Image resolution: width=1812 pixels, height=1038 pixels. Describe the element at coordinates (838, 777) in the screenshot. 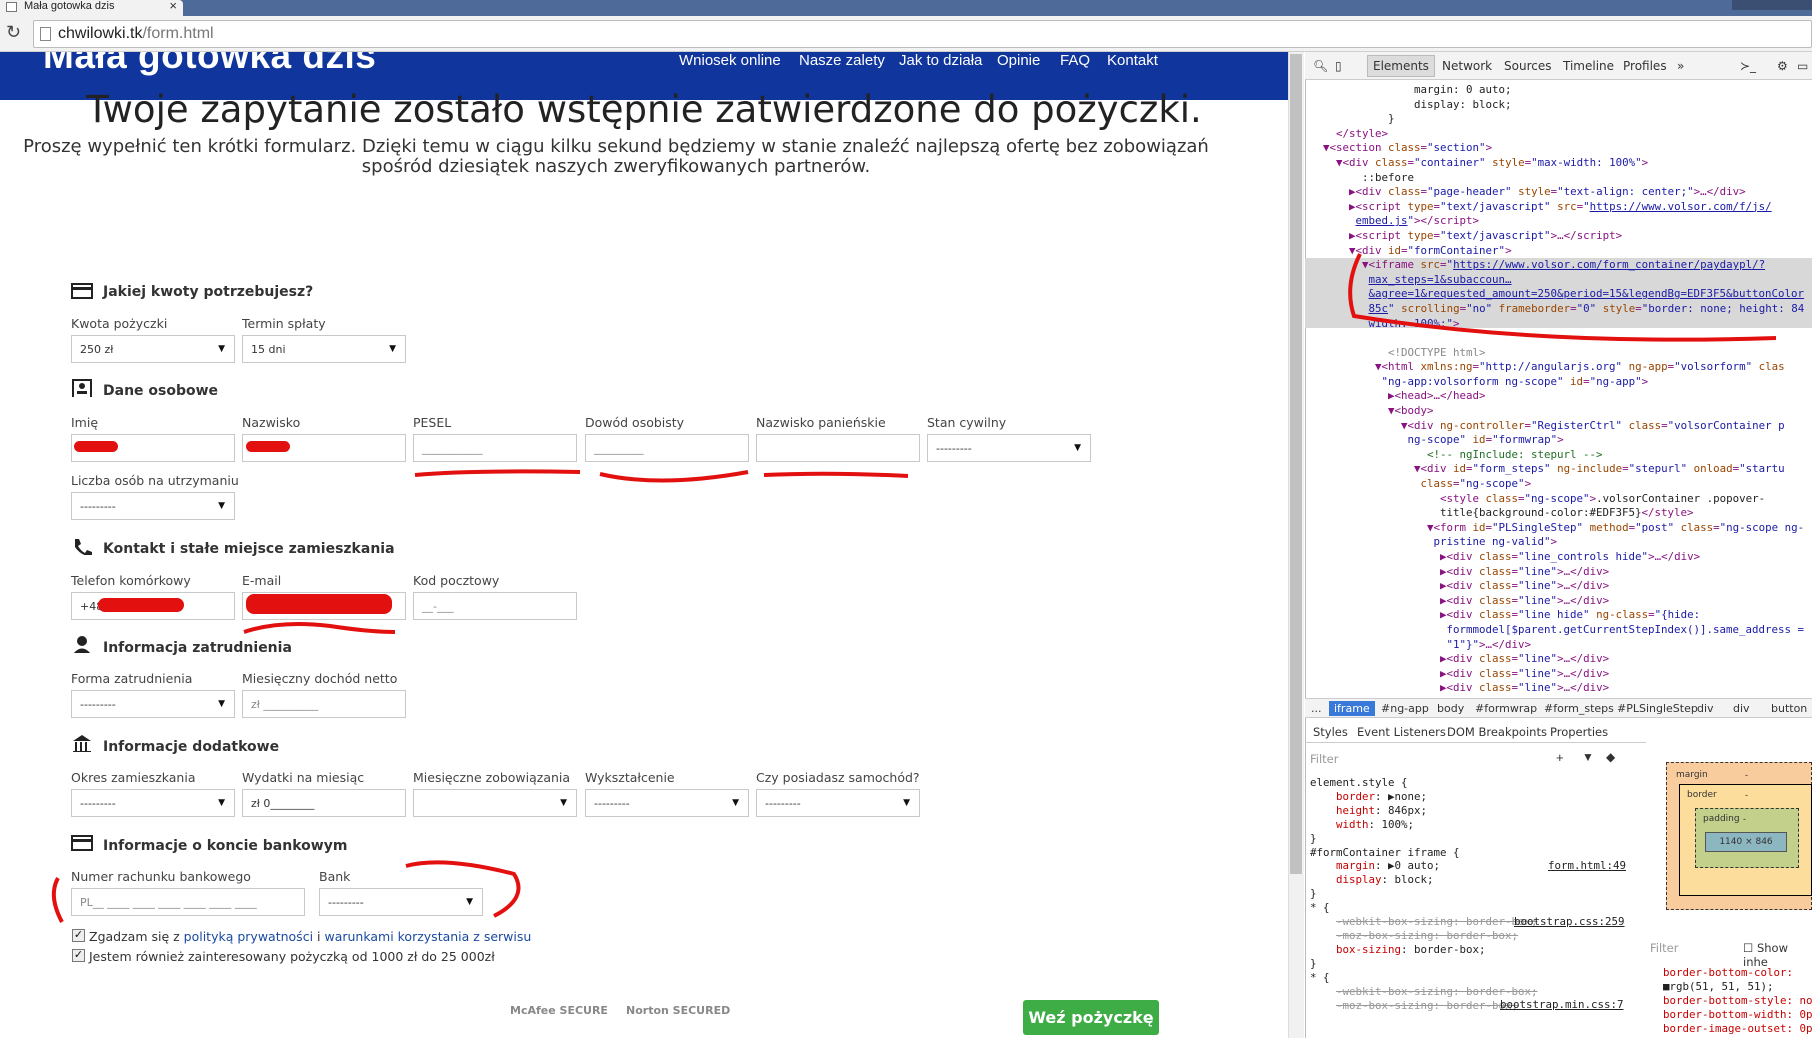

I see `samochod-label: Czy posiadasz samochód?` at that location.